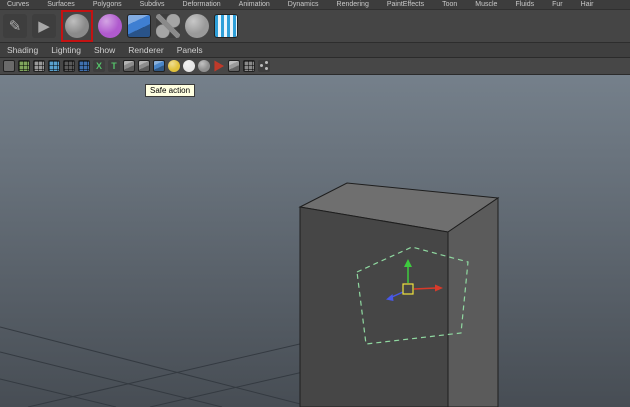 This screenshot has height=407, width=630. Describe the element at coordinates (104, 50) in the screenshot. I see `panel-menu-show: Show` at that location.